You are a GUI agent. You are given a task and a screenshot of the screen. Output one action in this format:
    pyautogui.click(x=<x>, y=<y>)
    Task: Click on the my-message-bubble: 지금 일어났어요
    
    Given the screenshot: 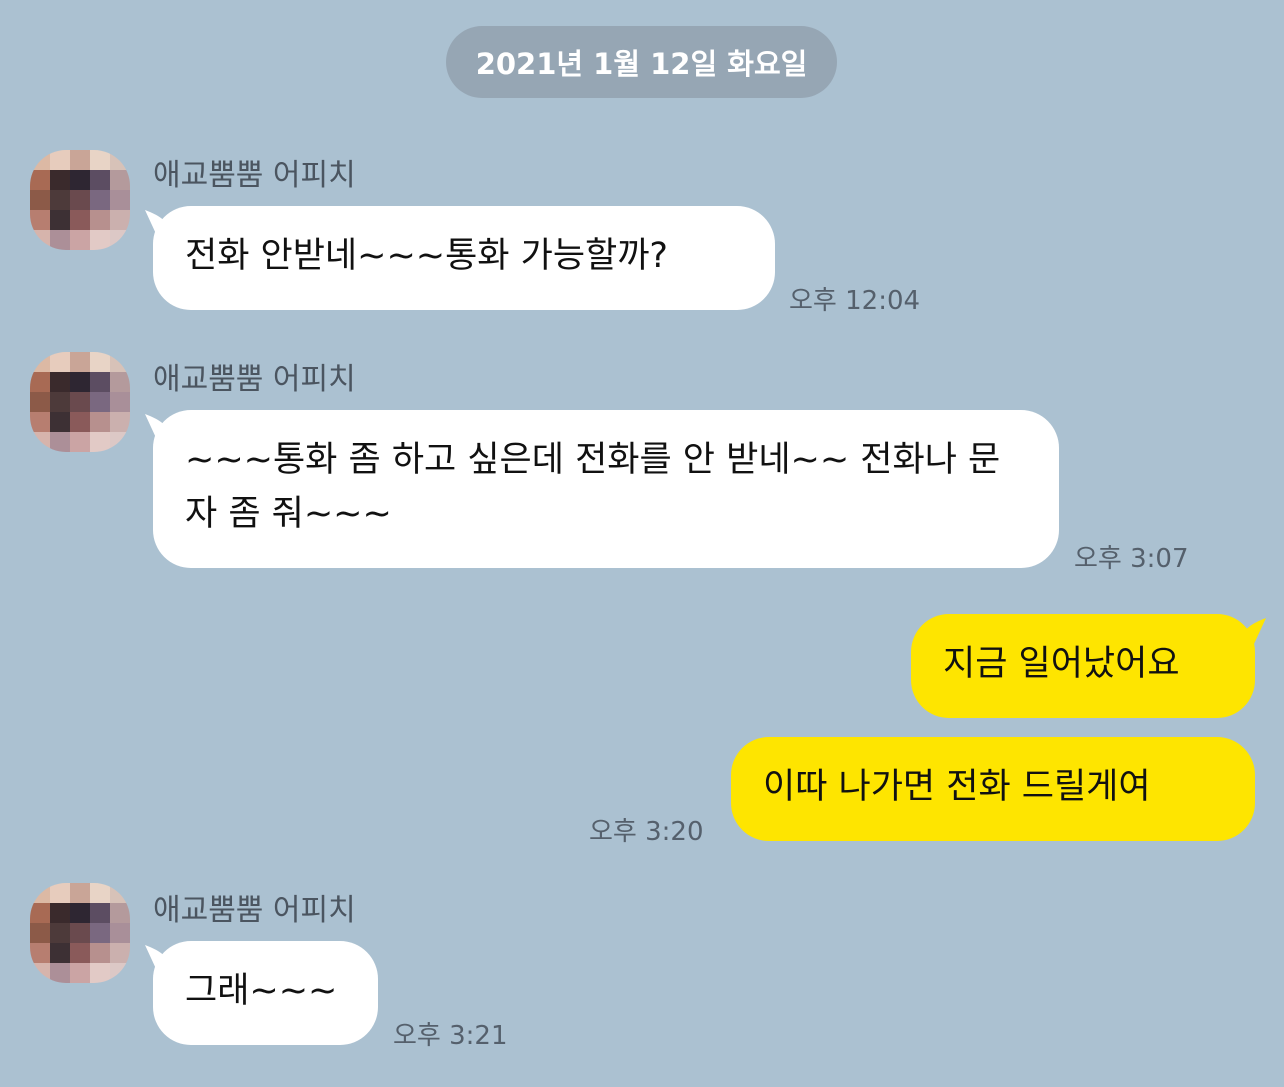 What is the action you would take?
    pyautogui.click(x=1083, y=666)
    